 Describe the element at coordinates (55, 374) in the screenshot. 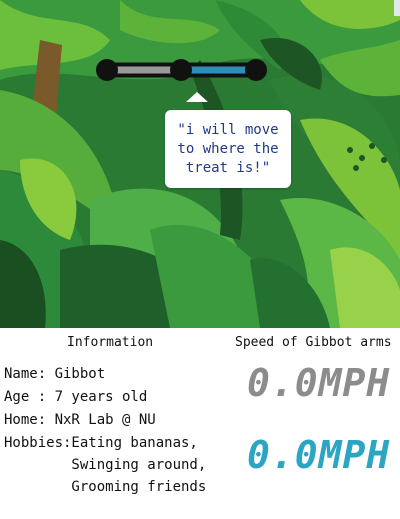

I see `info-name: Name: Gibbot` at that location.